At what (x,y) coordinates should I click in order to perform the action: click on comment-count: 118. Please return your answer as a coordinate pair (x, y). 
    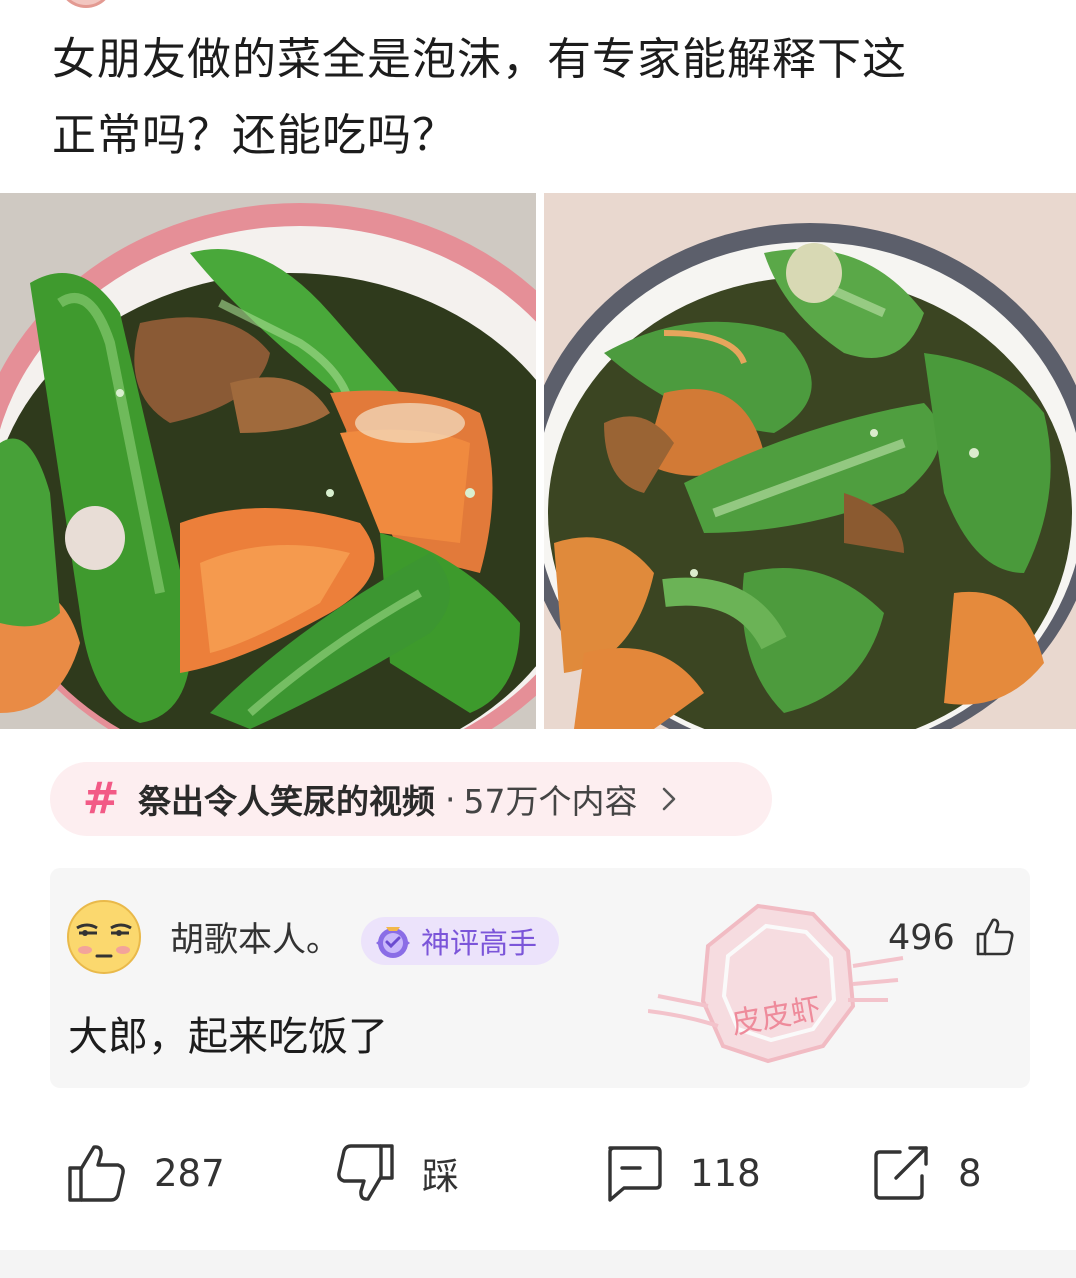
    Looking at the image, I should click on (725, 1173).